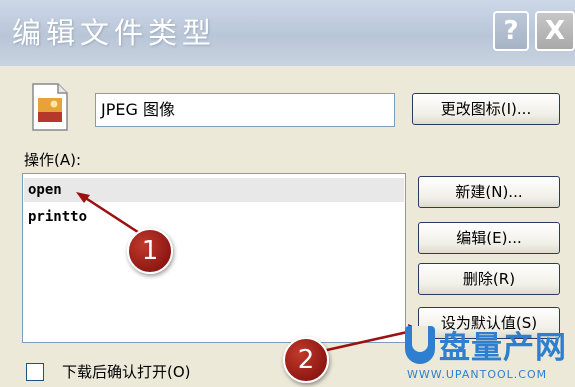 The height and width of the screenshot is (387, 575). I want to click on close-button: X, so click(555, 31).